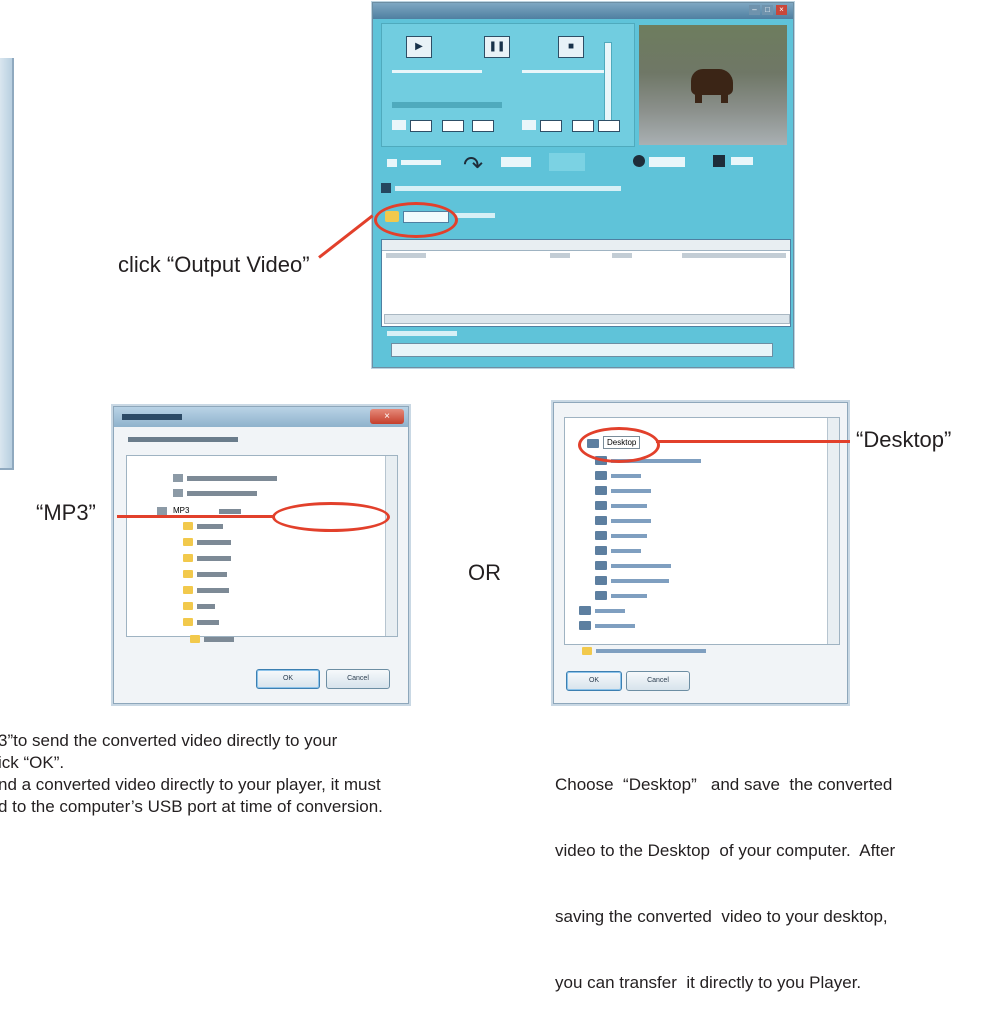 This screenshot has width=1000, height=1016. What do you see at coordinates (754, 10) in the screenshot?
I see `minimize-icon: –` at bounding box center [754, 10].